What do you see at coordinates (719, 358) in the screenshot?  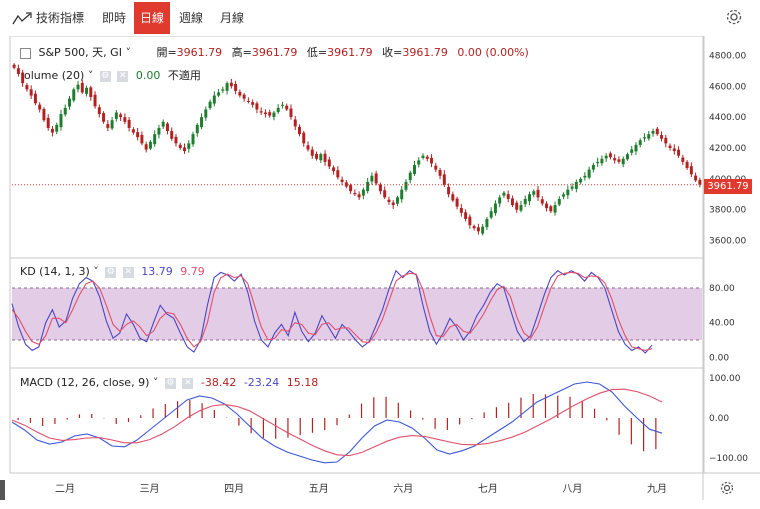 I see `kd-axis-tick-label: 0.00` at bounding box center [719, 358].